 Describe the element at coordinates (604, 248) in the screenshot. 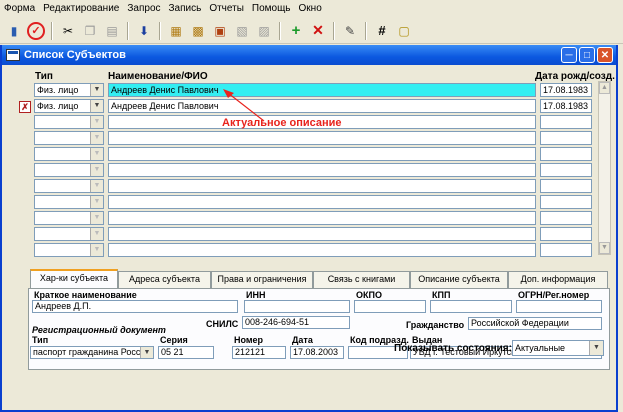

I see `scroll-down-icon: ▼` at that location.